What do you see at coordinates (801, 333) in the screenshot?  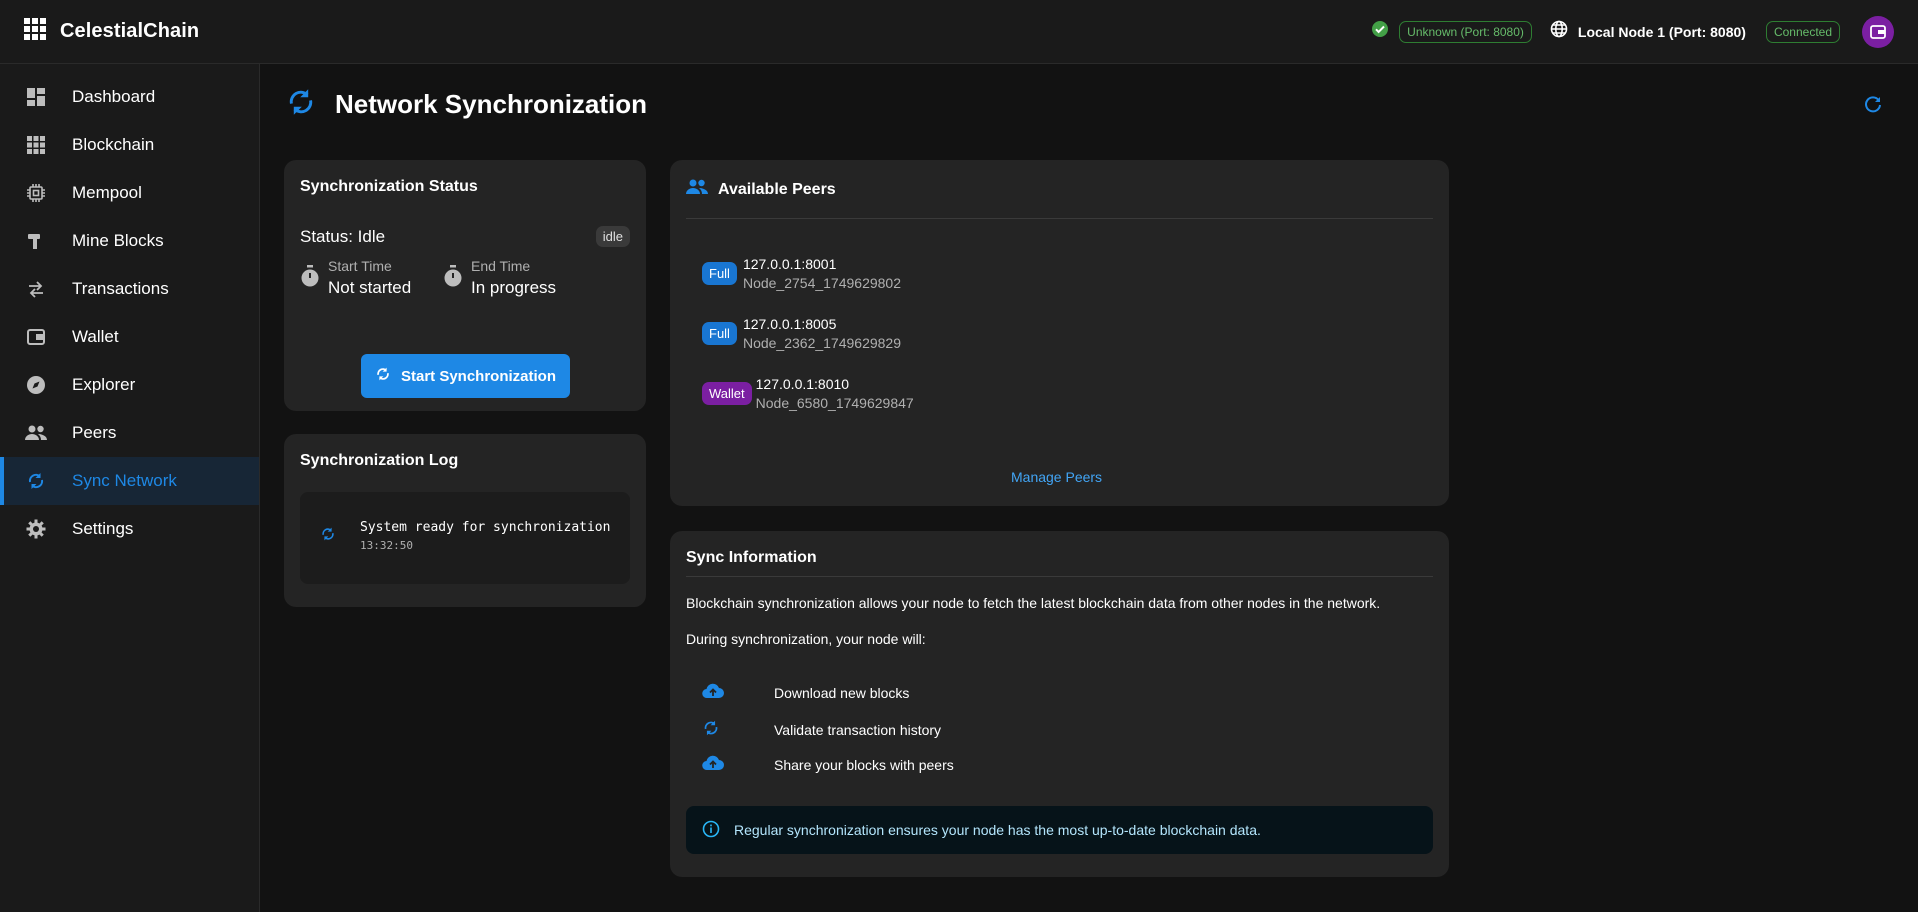 I see `peer-item: Full 127.0.0.1:8005 Node_2362_1749629829` at bounding box center [801, 333].